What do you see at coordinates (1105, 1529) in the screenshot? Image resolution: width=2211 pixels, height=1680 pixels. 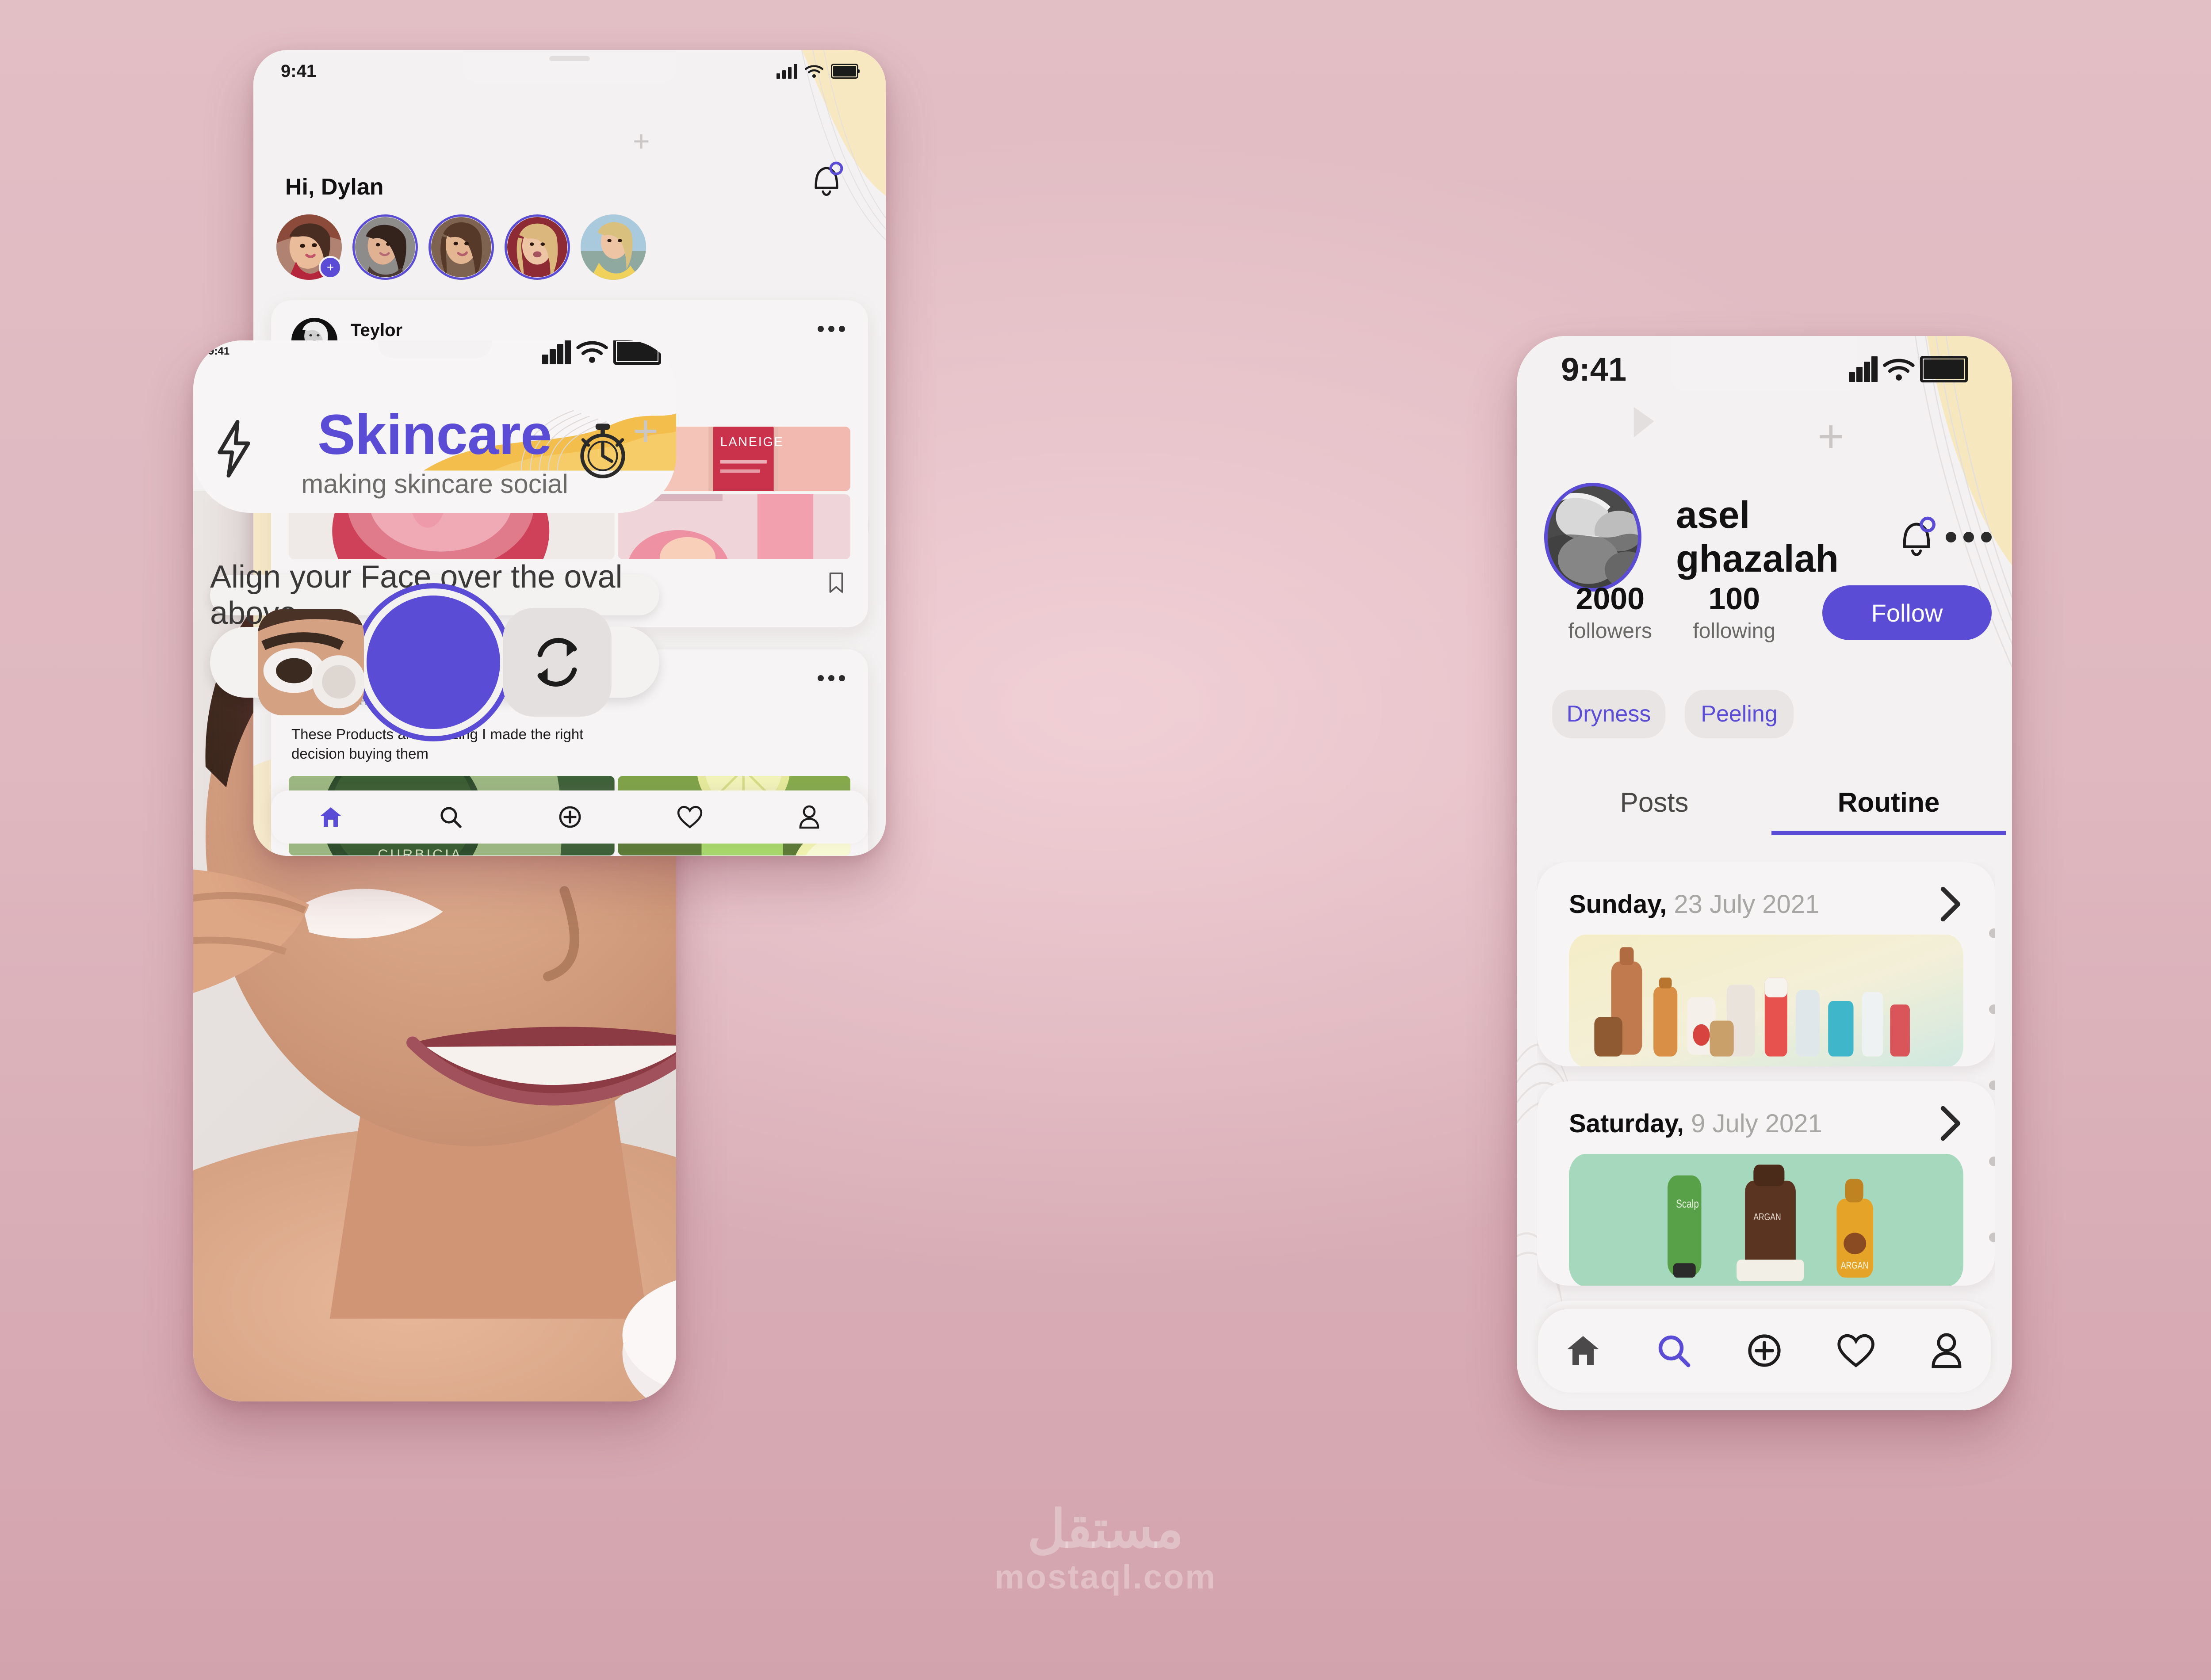 I see `watermark-arabic: مستقل` at bounding box center [1105, 1529].